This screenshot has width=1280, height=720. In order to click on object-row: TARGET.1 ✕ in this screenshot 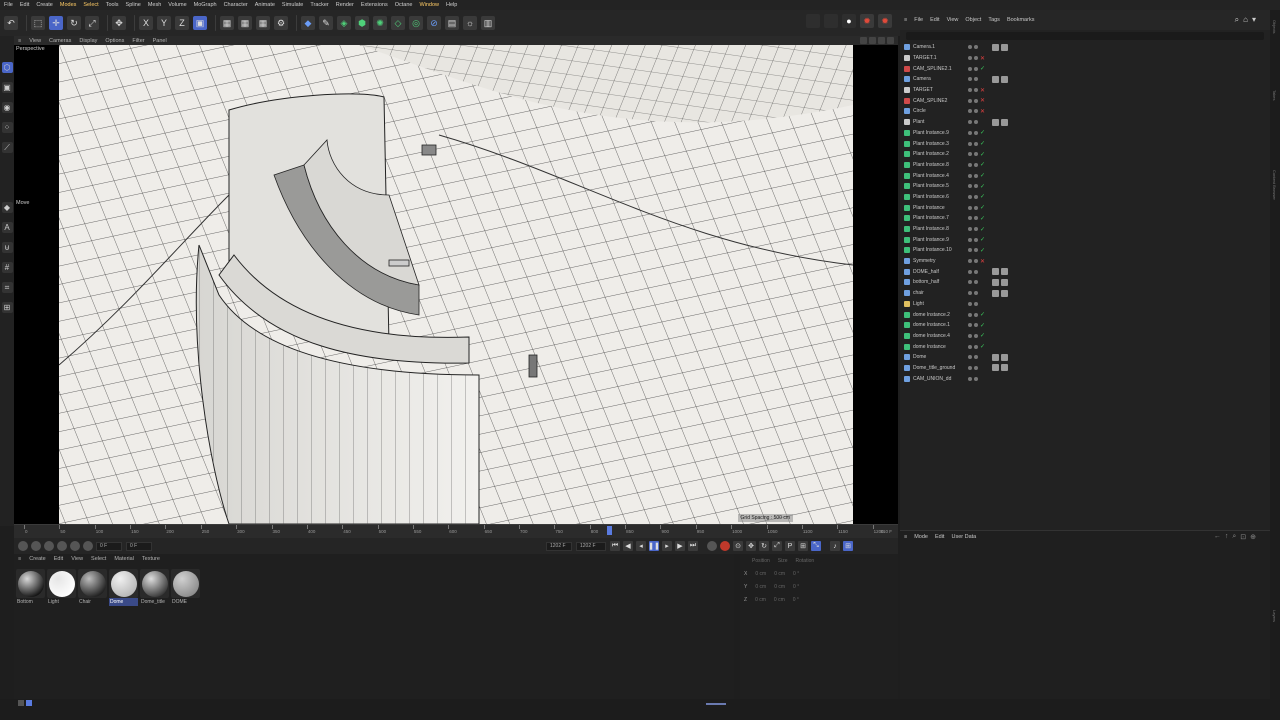, I will do `click(1085, 58)`.